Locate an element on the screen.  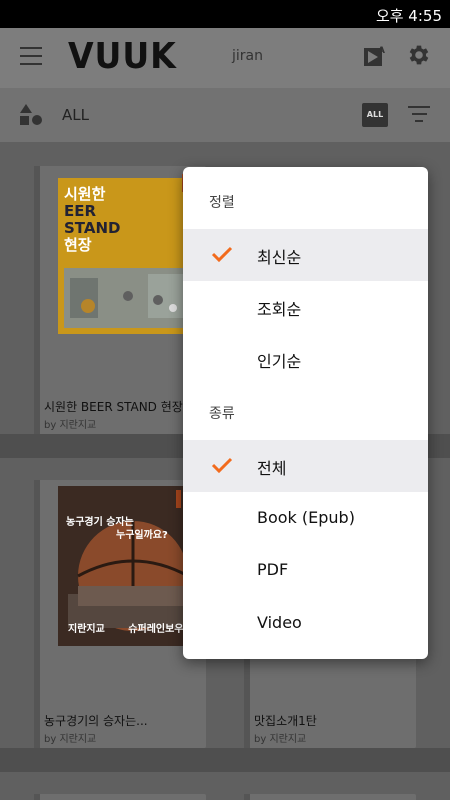
all-filter-badge: ALL is located at coordinates (375, 115).